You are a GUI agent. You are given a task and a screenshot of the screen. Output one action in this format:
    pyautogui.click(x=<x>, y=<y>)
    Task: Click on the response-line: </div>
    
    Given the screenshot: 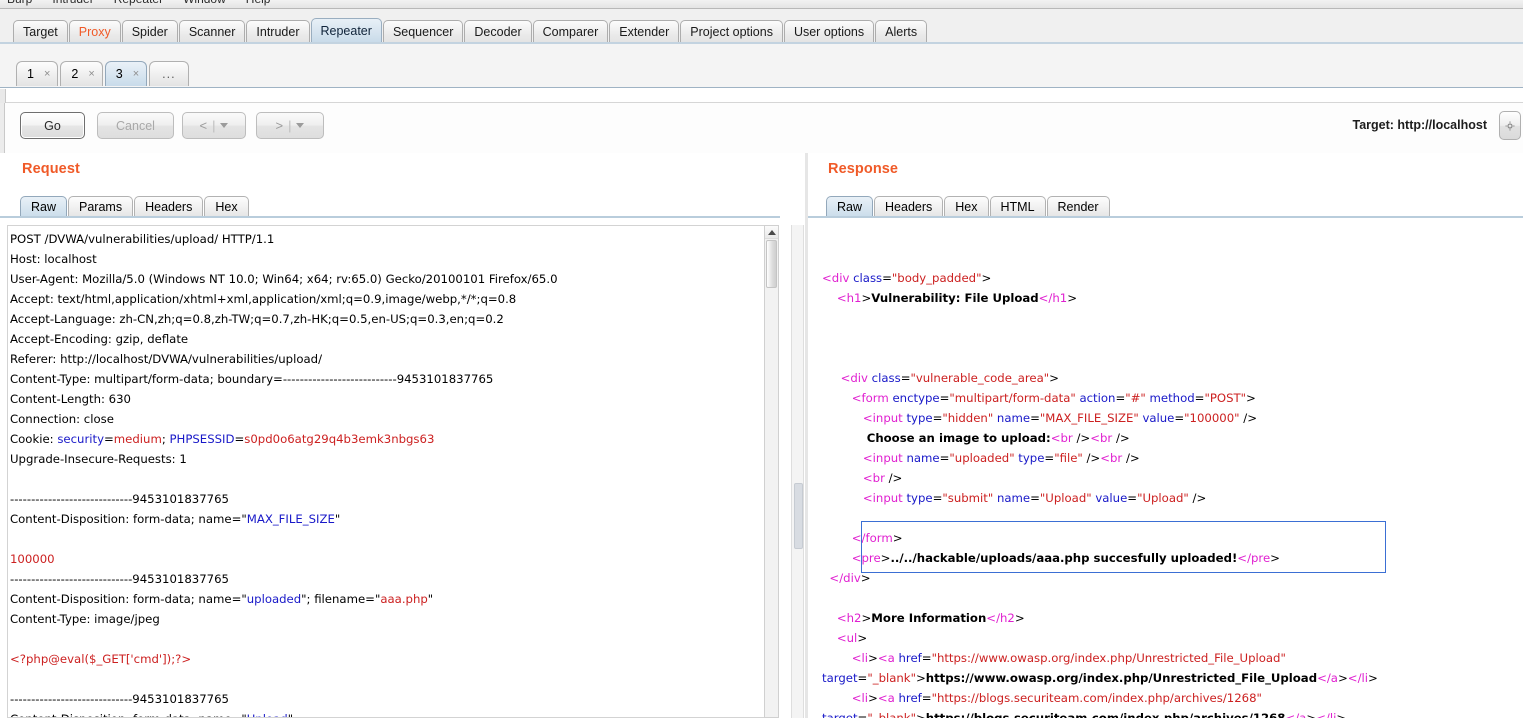 What is the action you would take?
    pyautogui.click(x=1172, y=578)
    